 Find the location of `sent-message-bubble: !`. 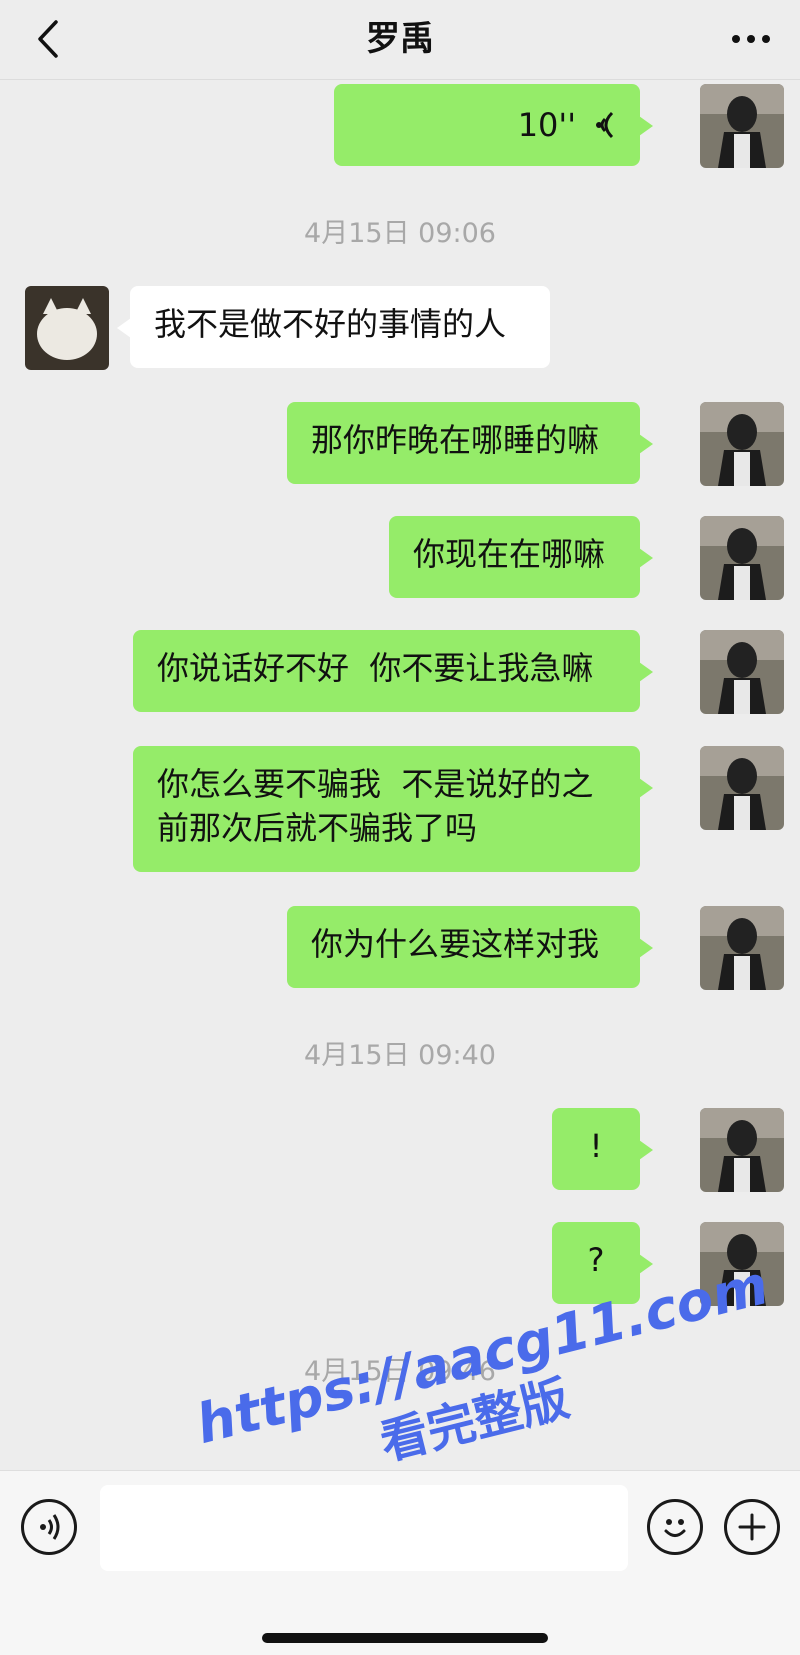

sent-message-bubble: ! is located at coordinates (602, 1149).